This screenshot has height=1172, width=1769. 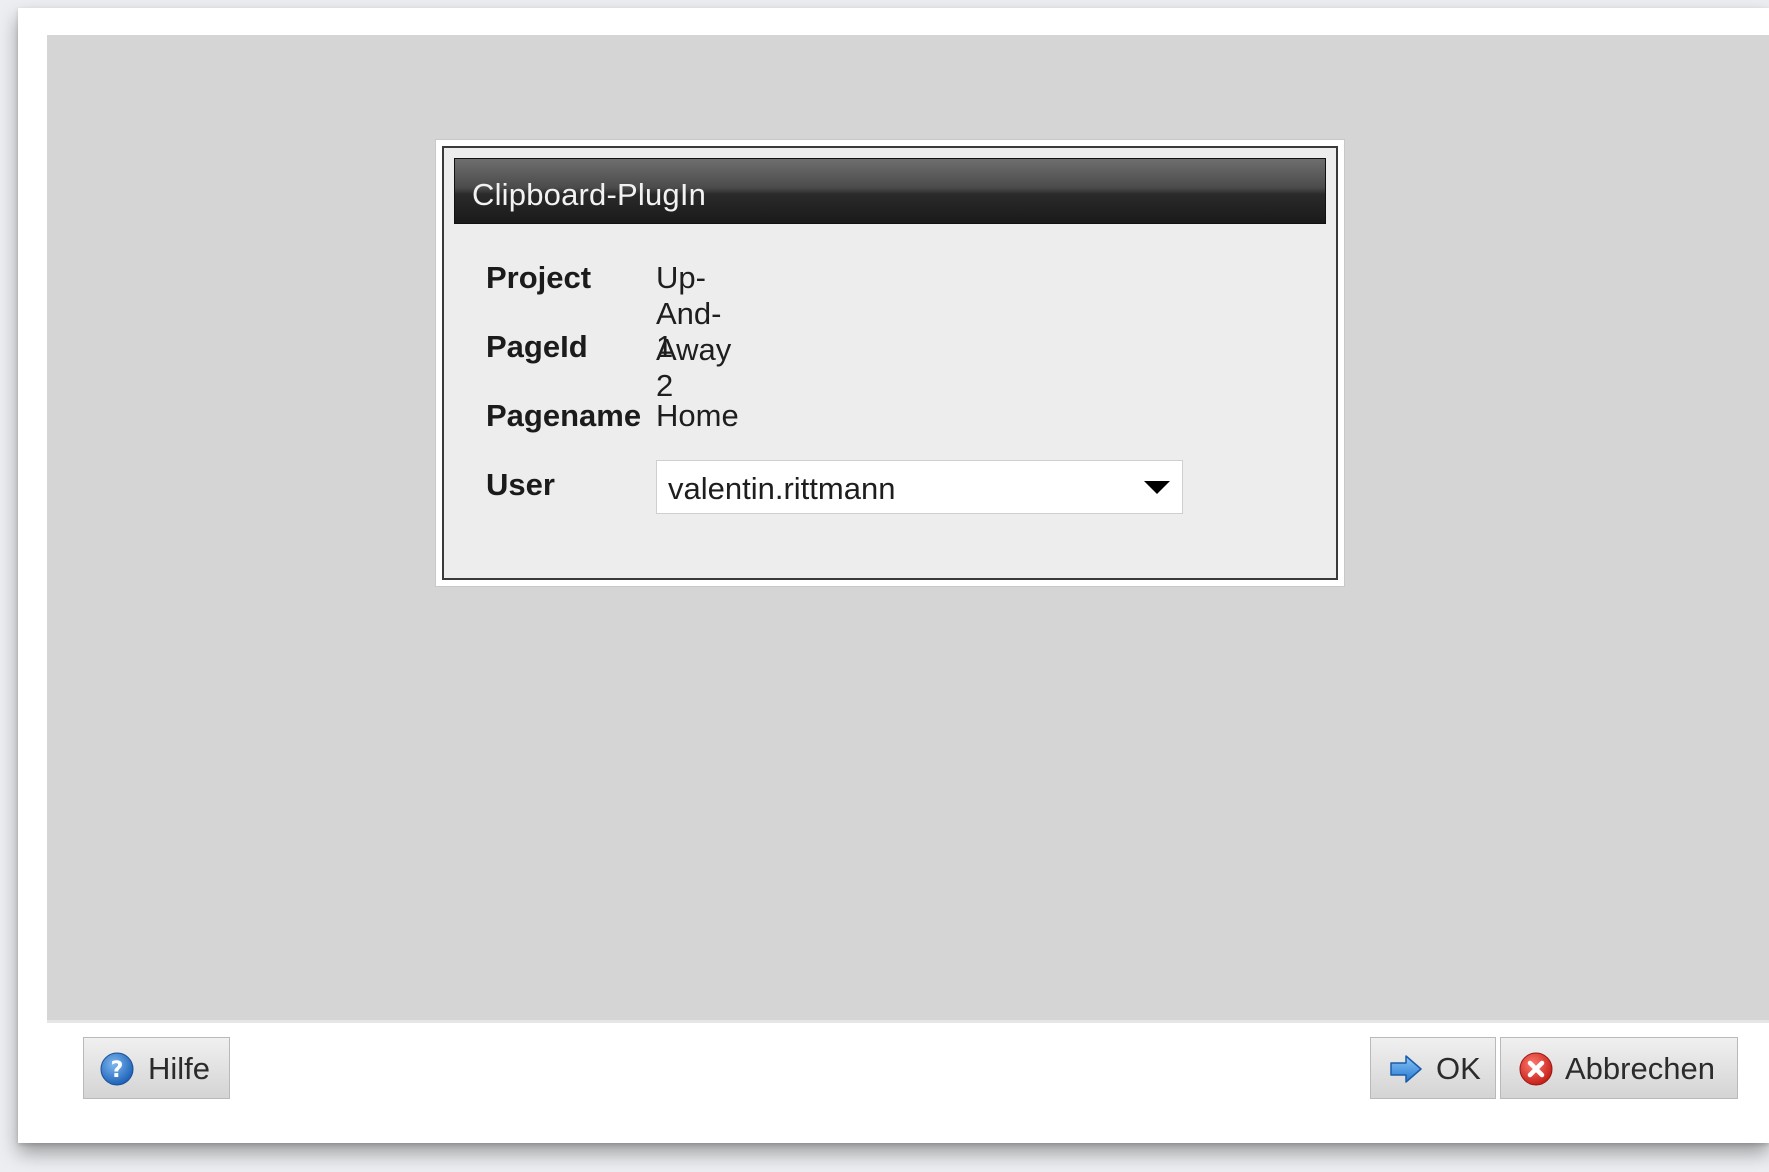 What do you see at coordinates (537, 346) in the screenshot?
I see `pageid-label: PageId` at bounding box center [537, 346].